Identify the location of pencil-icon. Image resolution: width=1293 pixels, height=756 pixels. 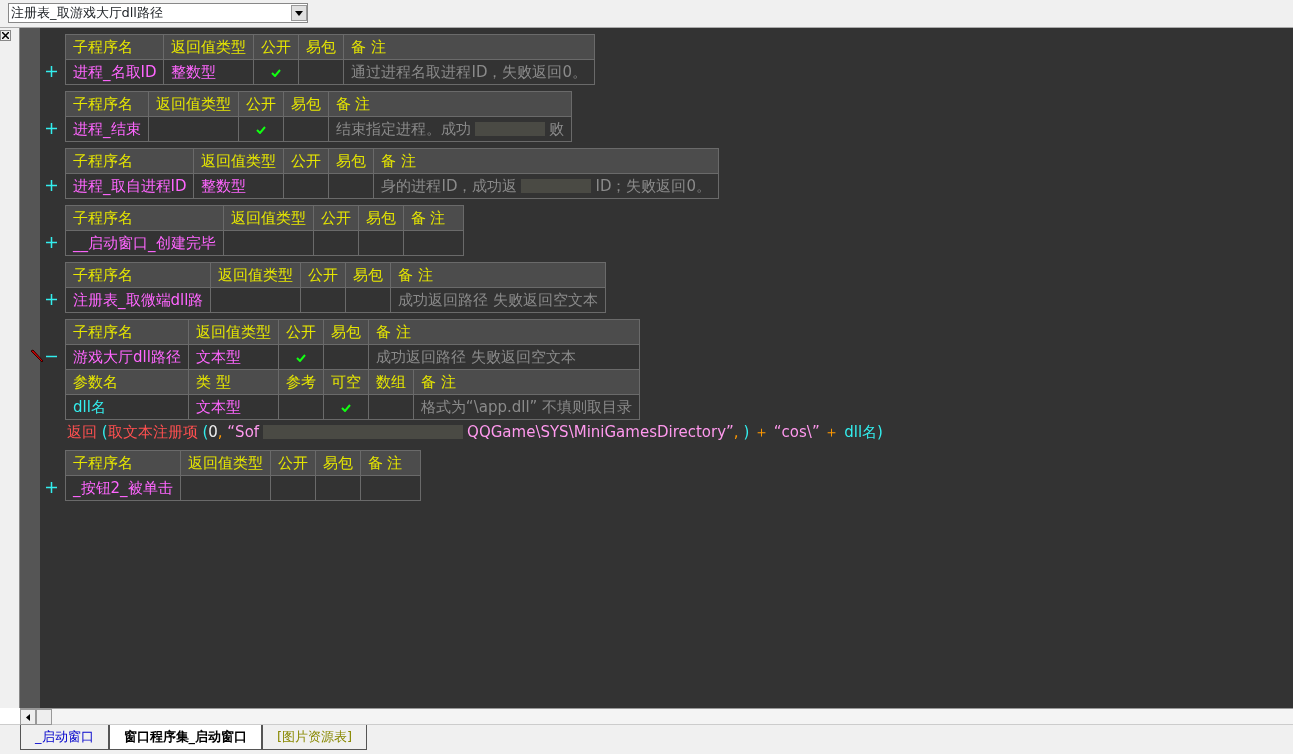
(37, 356).